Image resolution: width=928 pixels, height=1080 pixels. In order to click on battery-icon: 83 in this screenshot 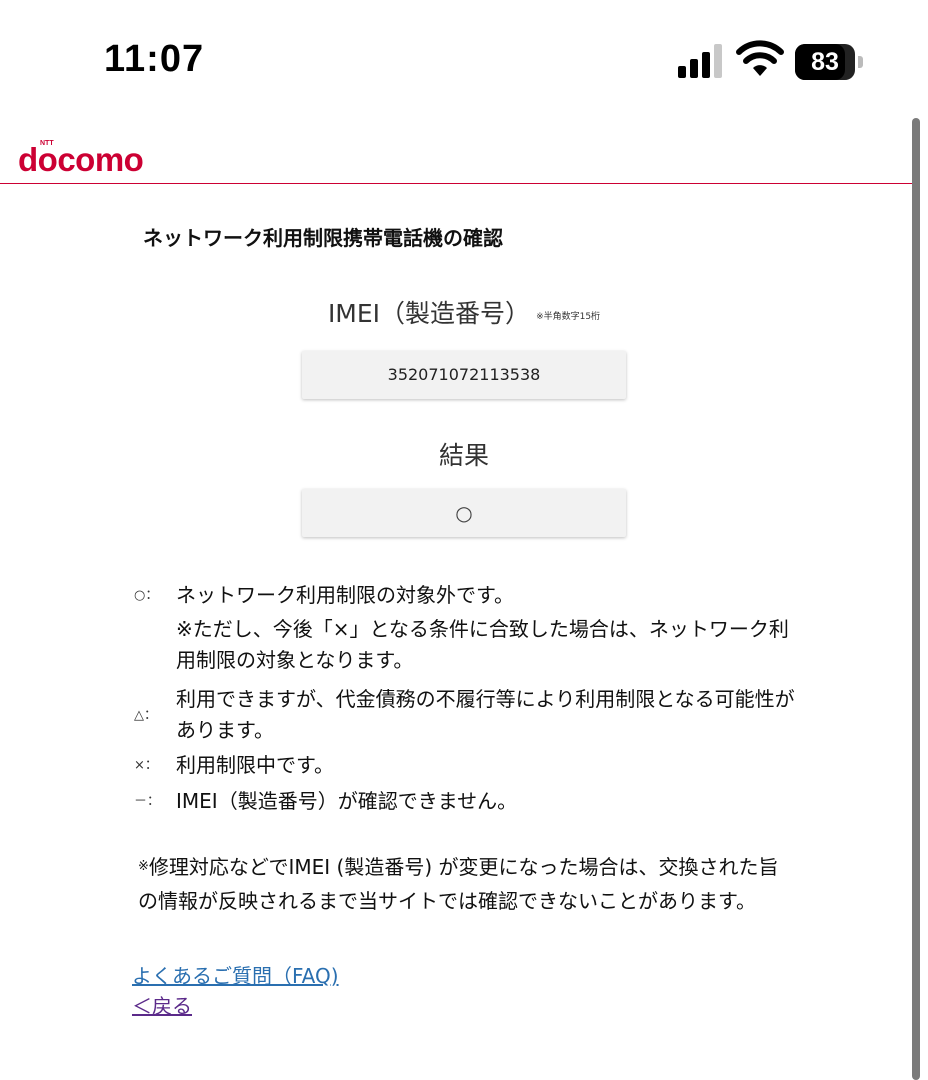, I will do `click(830, 62)`.